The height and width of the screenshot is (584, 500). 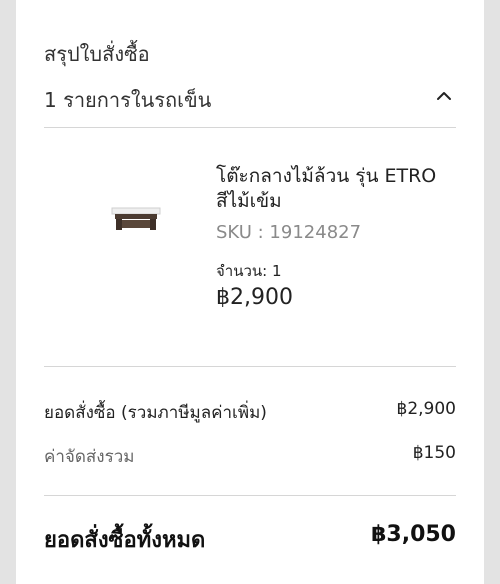 I want to click on grand-total-row: ยอดสั่งซื้อทั้งหมด ฿3,050, so click(x=250, y=539).